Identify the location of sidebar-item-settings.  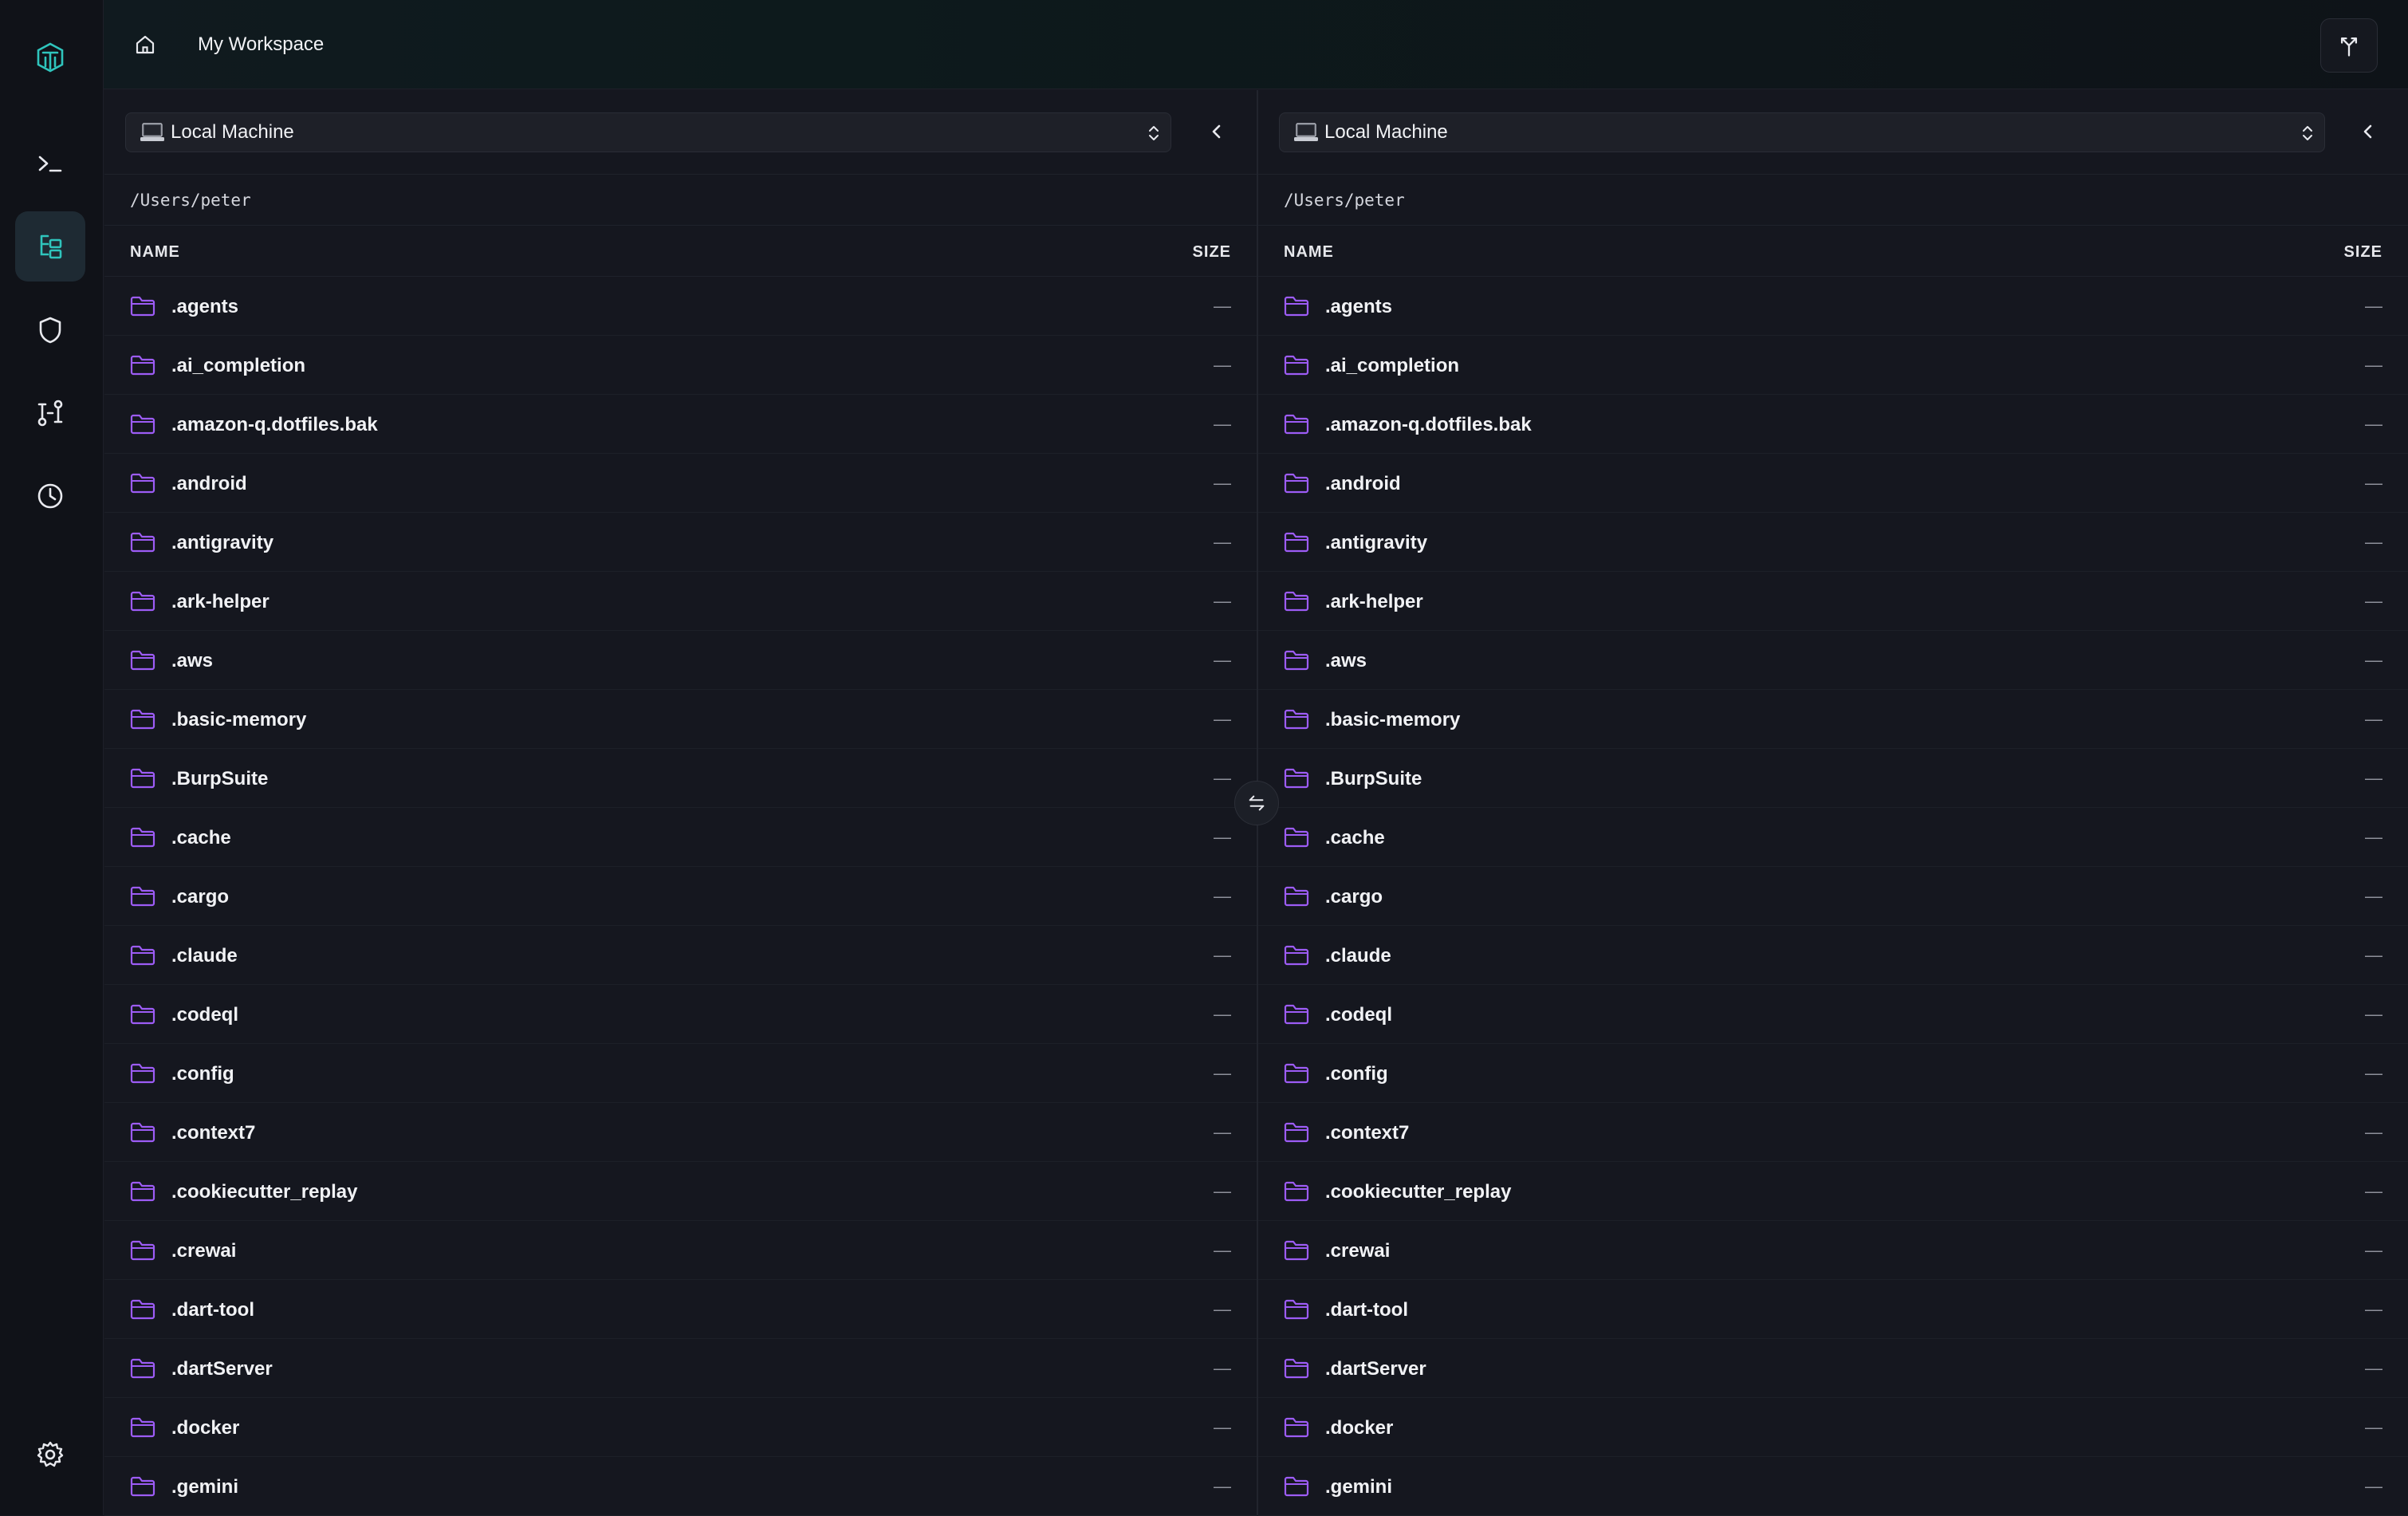
(50, 1455).